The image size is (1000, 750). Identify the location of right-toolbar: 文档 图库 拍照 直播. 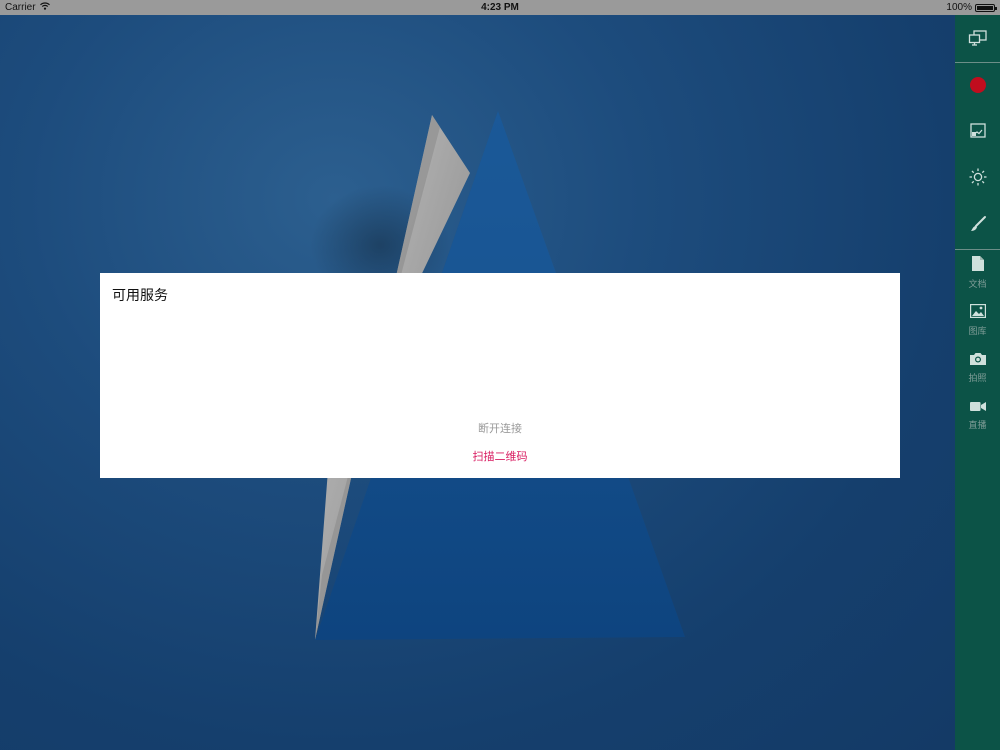
(977, 382).